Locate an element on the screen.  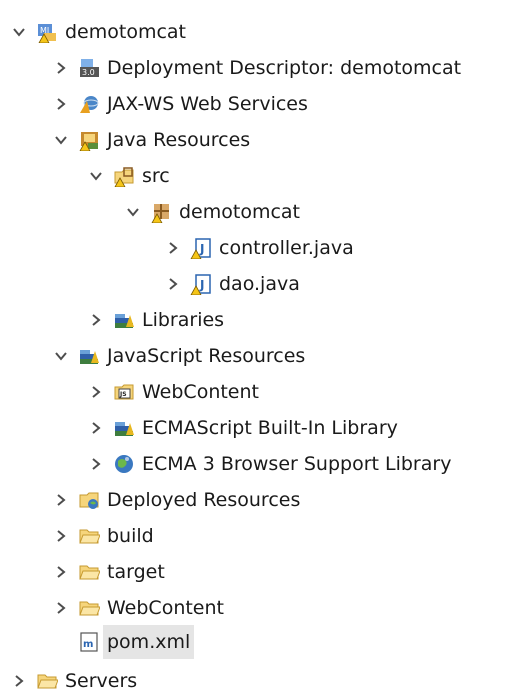
tree-item-demotomcat-project: MJ demotomcat is located at coordinates (97, 32).